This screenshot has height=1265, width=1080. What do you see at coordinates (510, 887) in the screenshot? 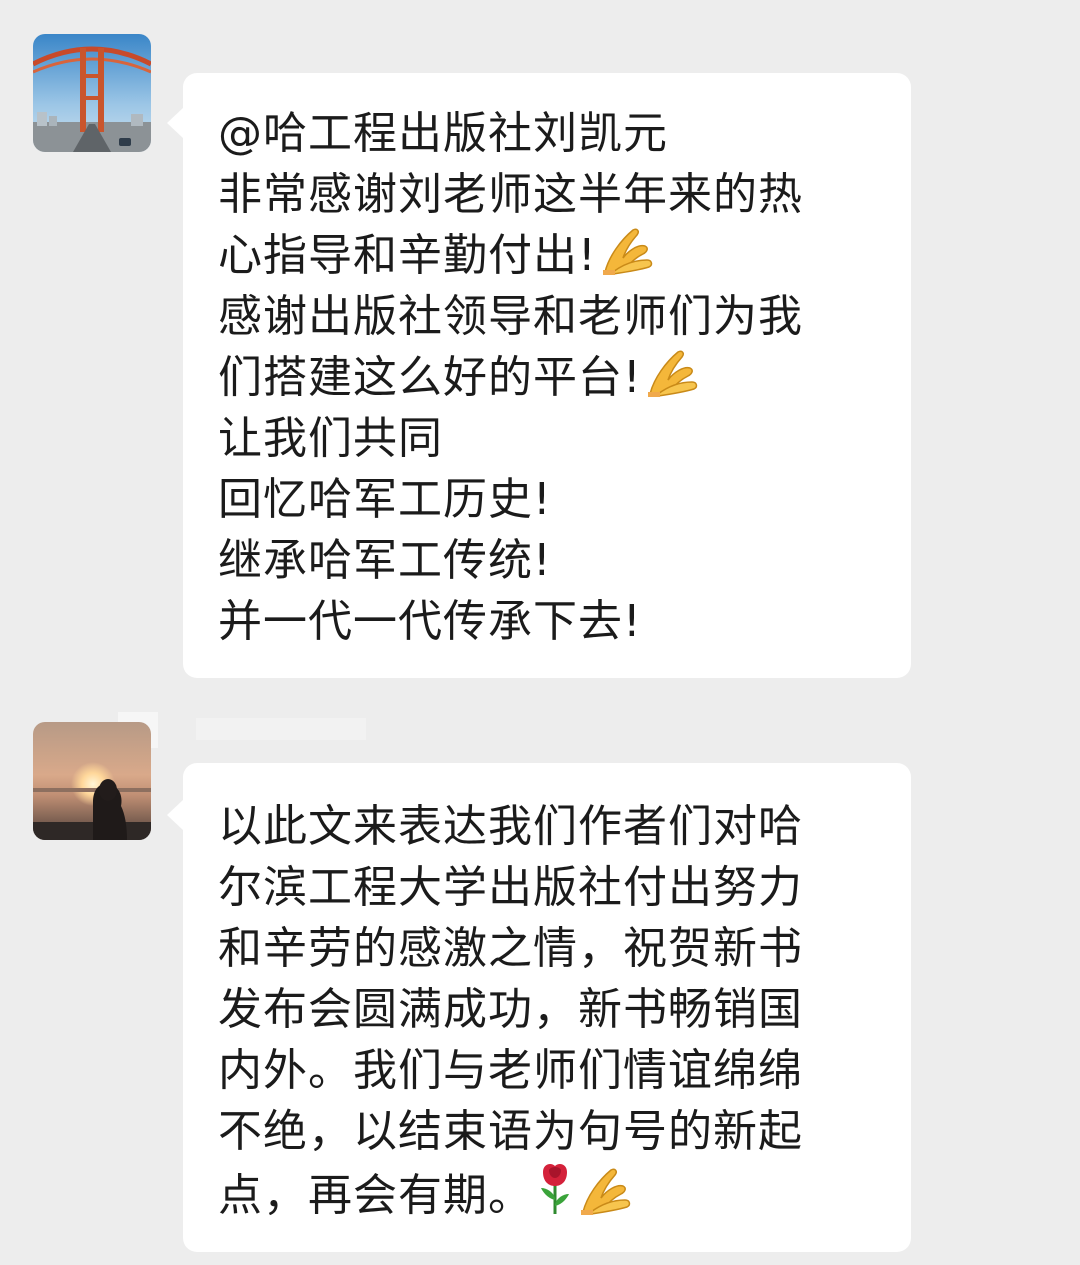
I see `message-line: 尔滨工程大学出版社付出努力` at bounding box center [510, 887].